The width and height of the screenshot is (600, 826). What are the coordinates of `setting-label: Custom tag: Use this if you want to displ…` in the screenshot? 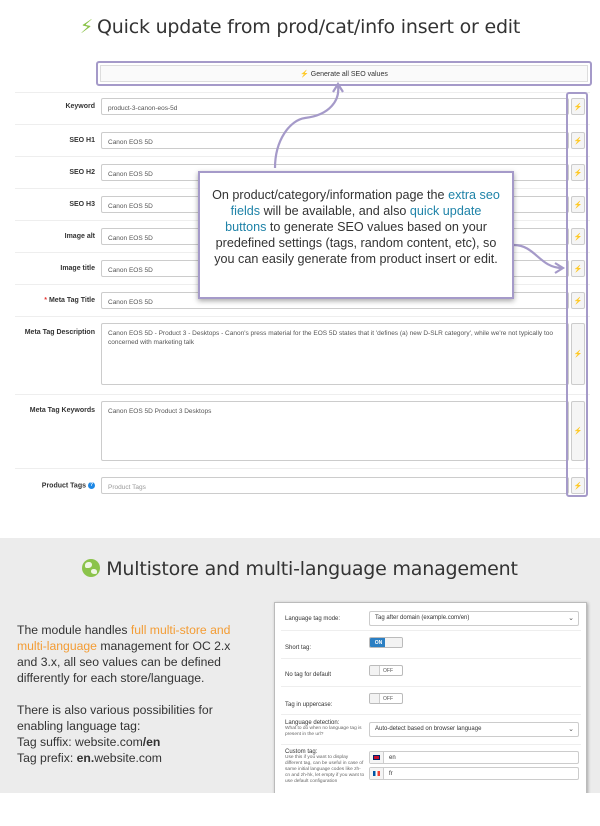 It's located at (325, 767).